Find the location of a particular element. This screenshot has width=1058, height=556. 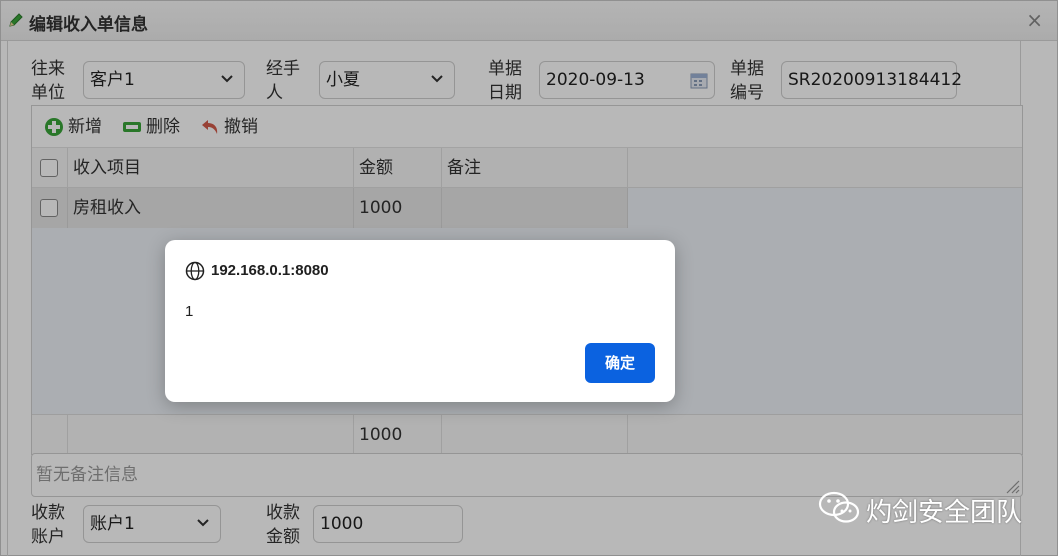

ok-button: 确定 is located at coordinates (620, 363).